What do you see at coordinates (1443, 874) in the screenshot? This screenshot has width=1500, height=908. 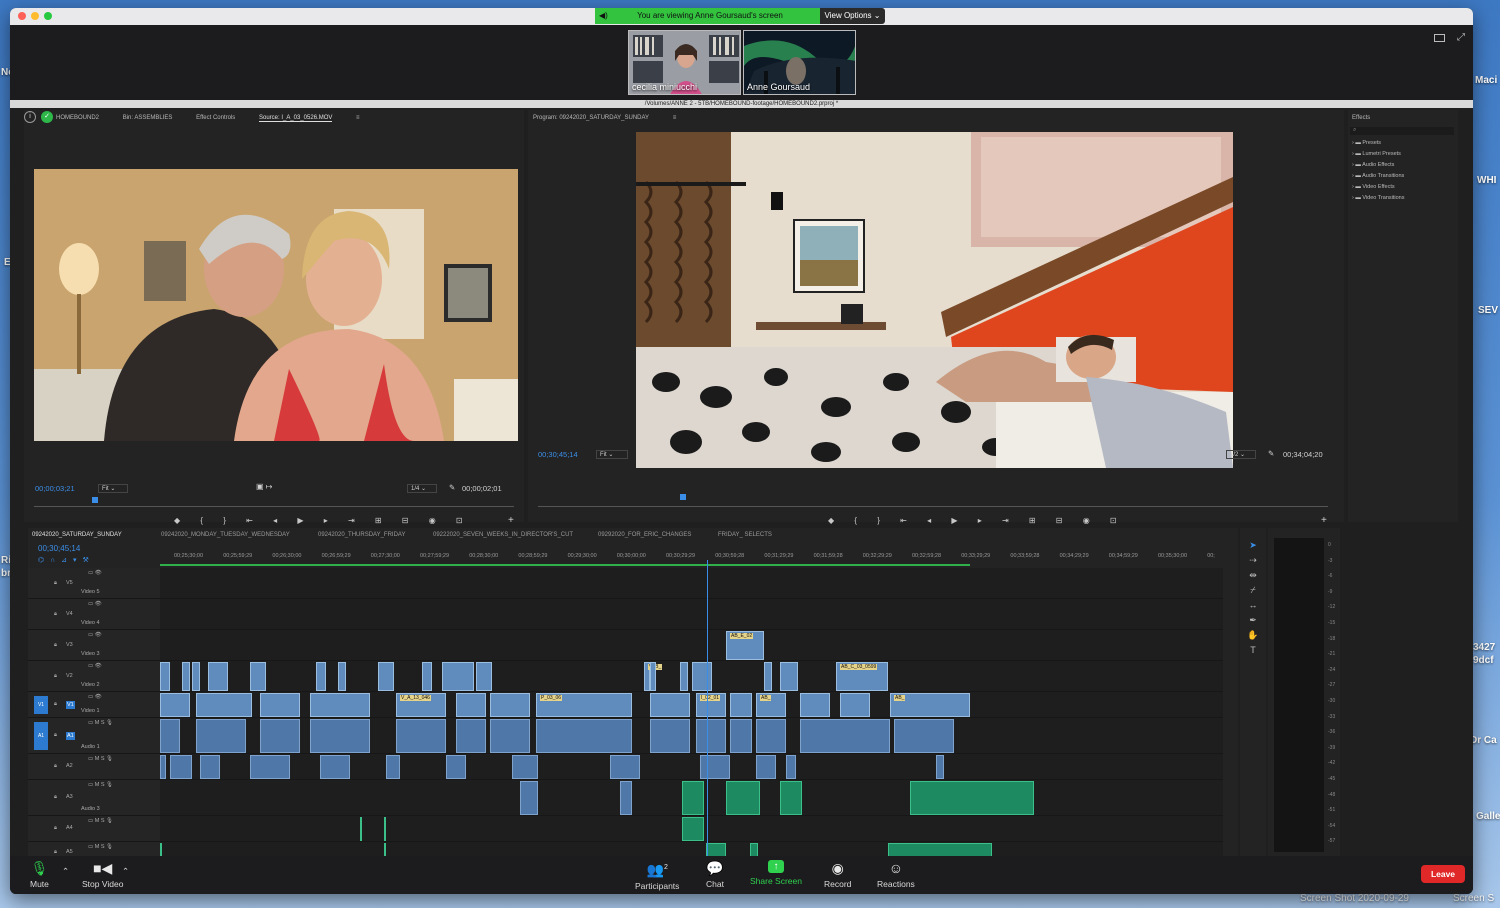 I see `leave-button: Leave` at bounding box center [1443, 874].